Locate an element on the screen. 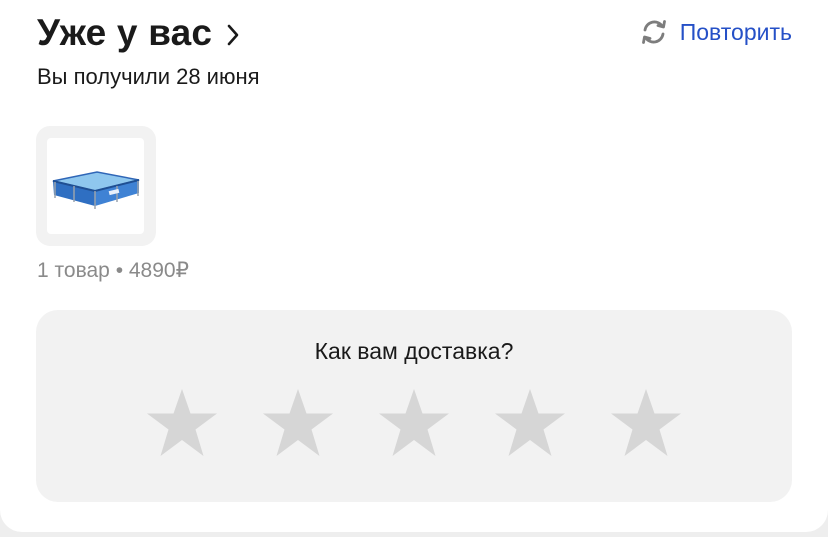 The height and width of the screenshot is (537, 828). order-title-link: Уже у вас is located at coordinates (138, 33).